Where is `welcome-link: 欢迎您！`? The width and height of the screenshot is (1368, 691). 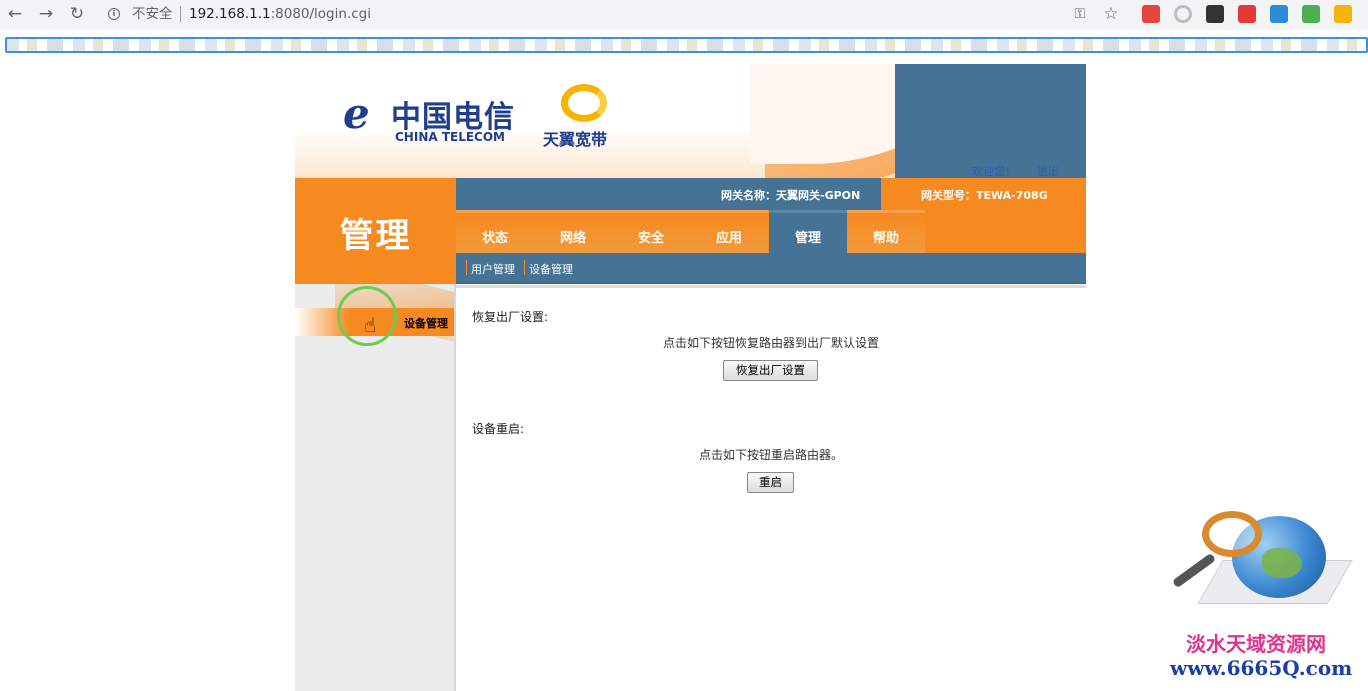
welcome-link: 欢迎您！ is located at coordinates (994, 170).